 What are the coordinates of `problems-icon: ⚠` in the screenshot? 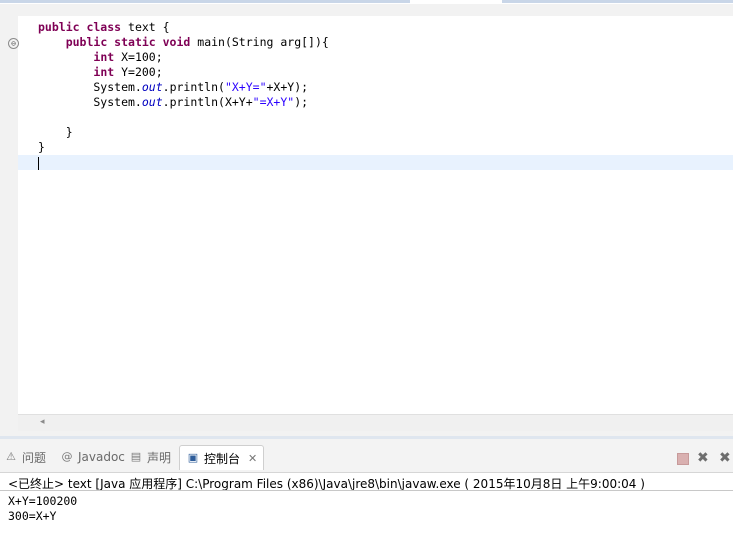 It's located at (11, 456).